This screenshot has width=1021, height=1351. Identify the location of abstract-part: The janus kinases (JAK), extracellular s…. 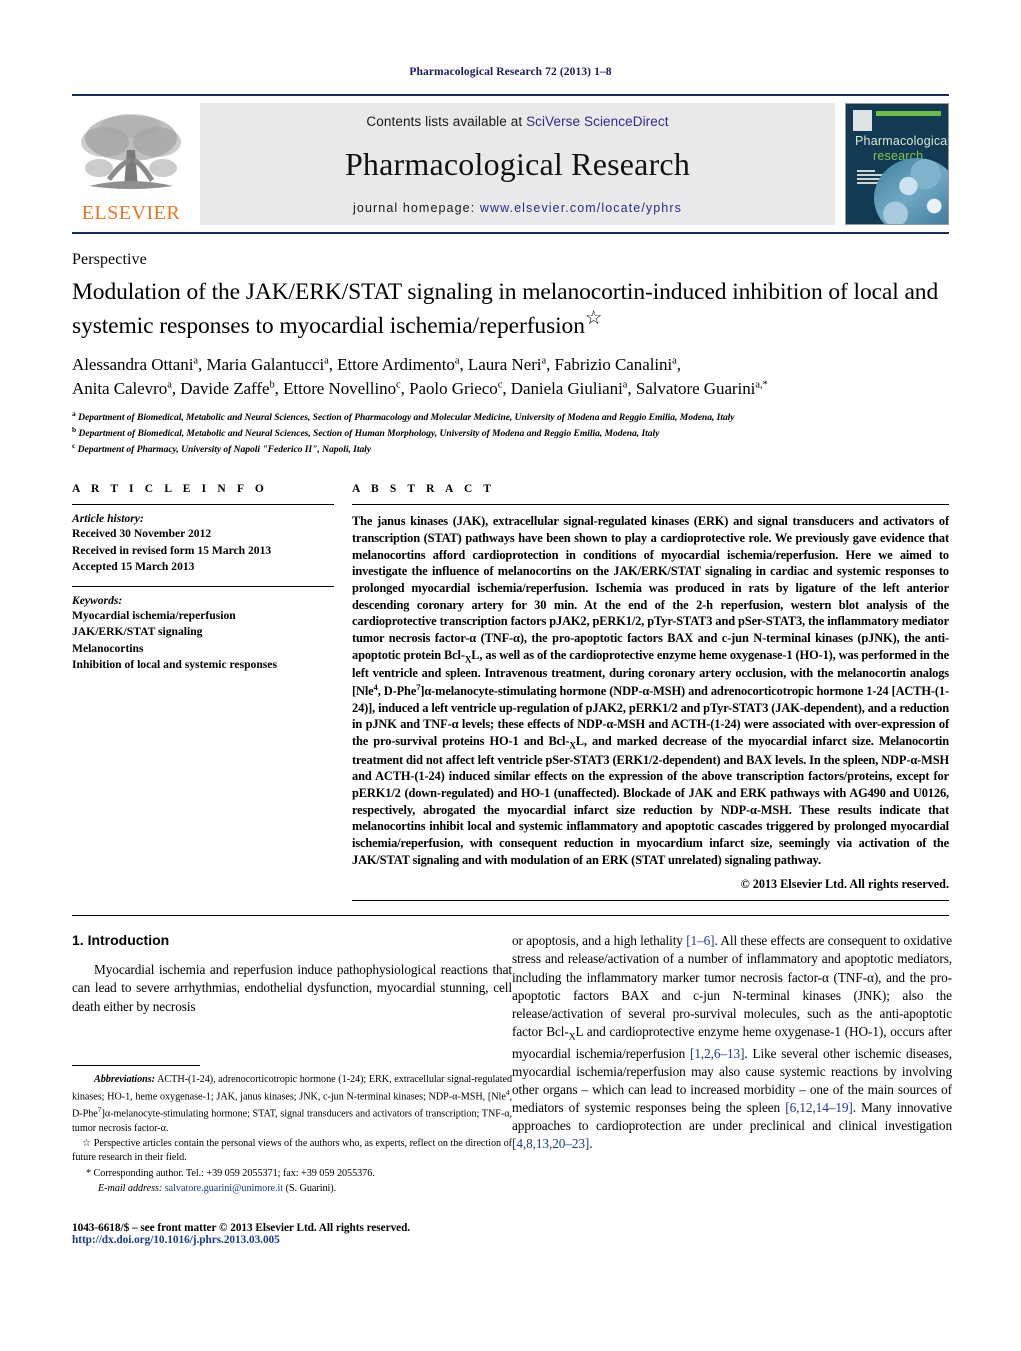
(650, 588).